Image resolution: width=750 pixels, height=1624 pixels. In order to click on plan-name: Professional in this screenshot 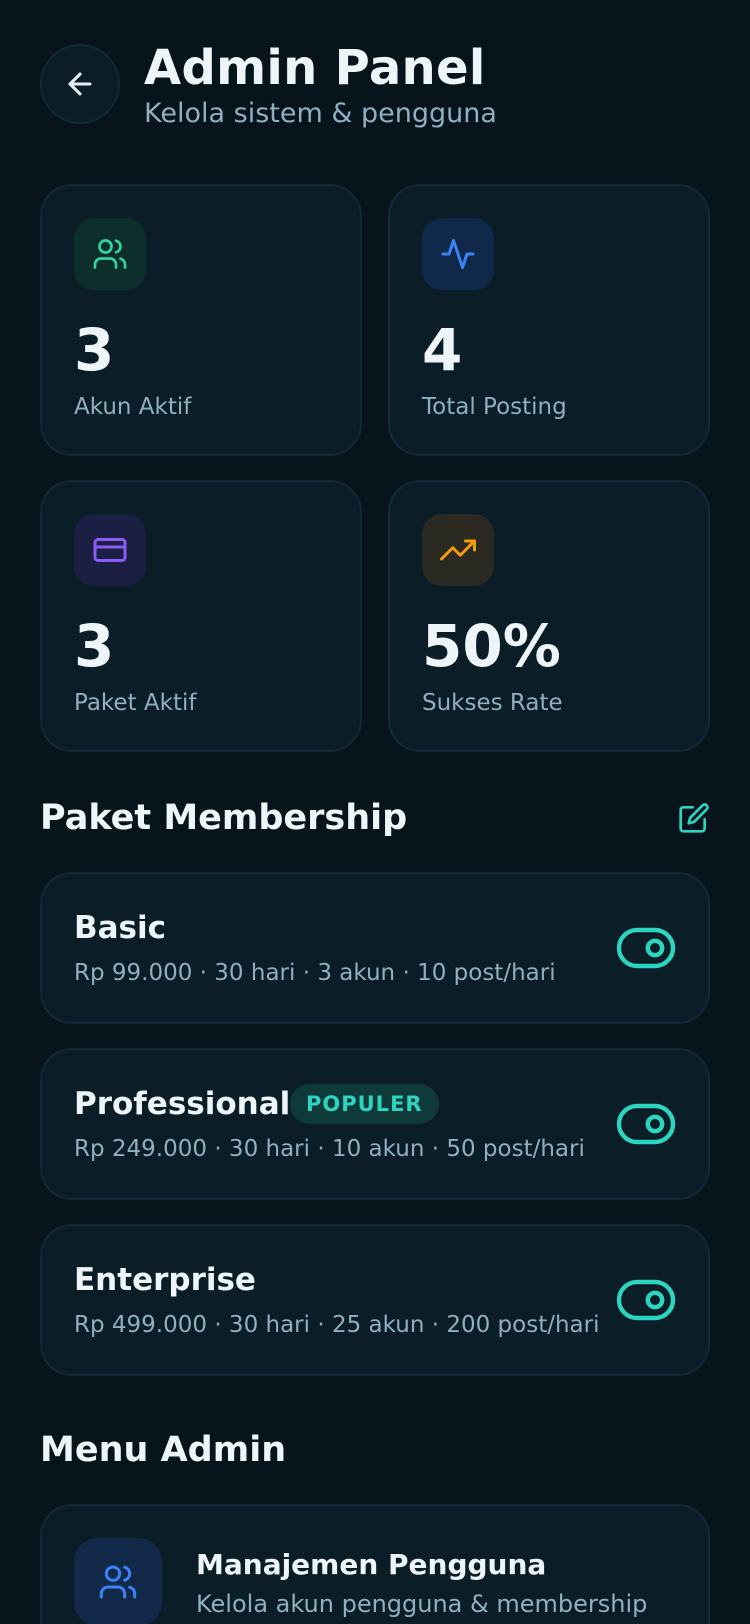, I will do `click(182, 1104)`.